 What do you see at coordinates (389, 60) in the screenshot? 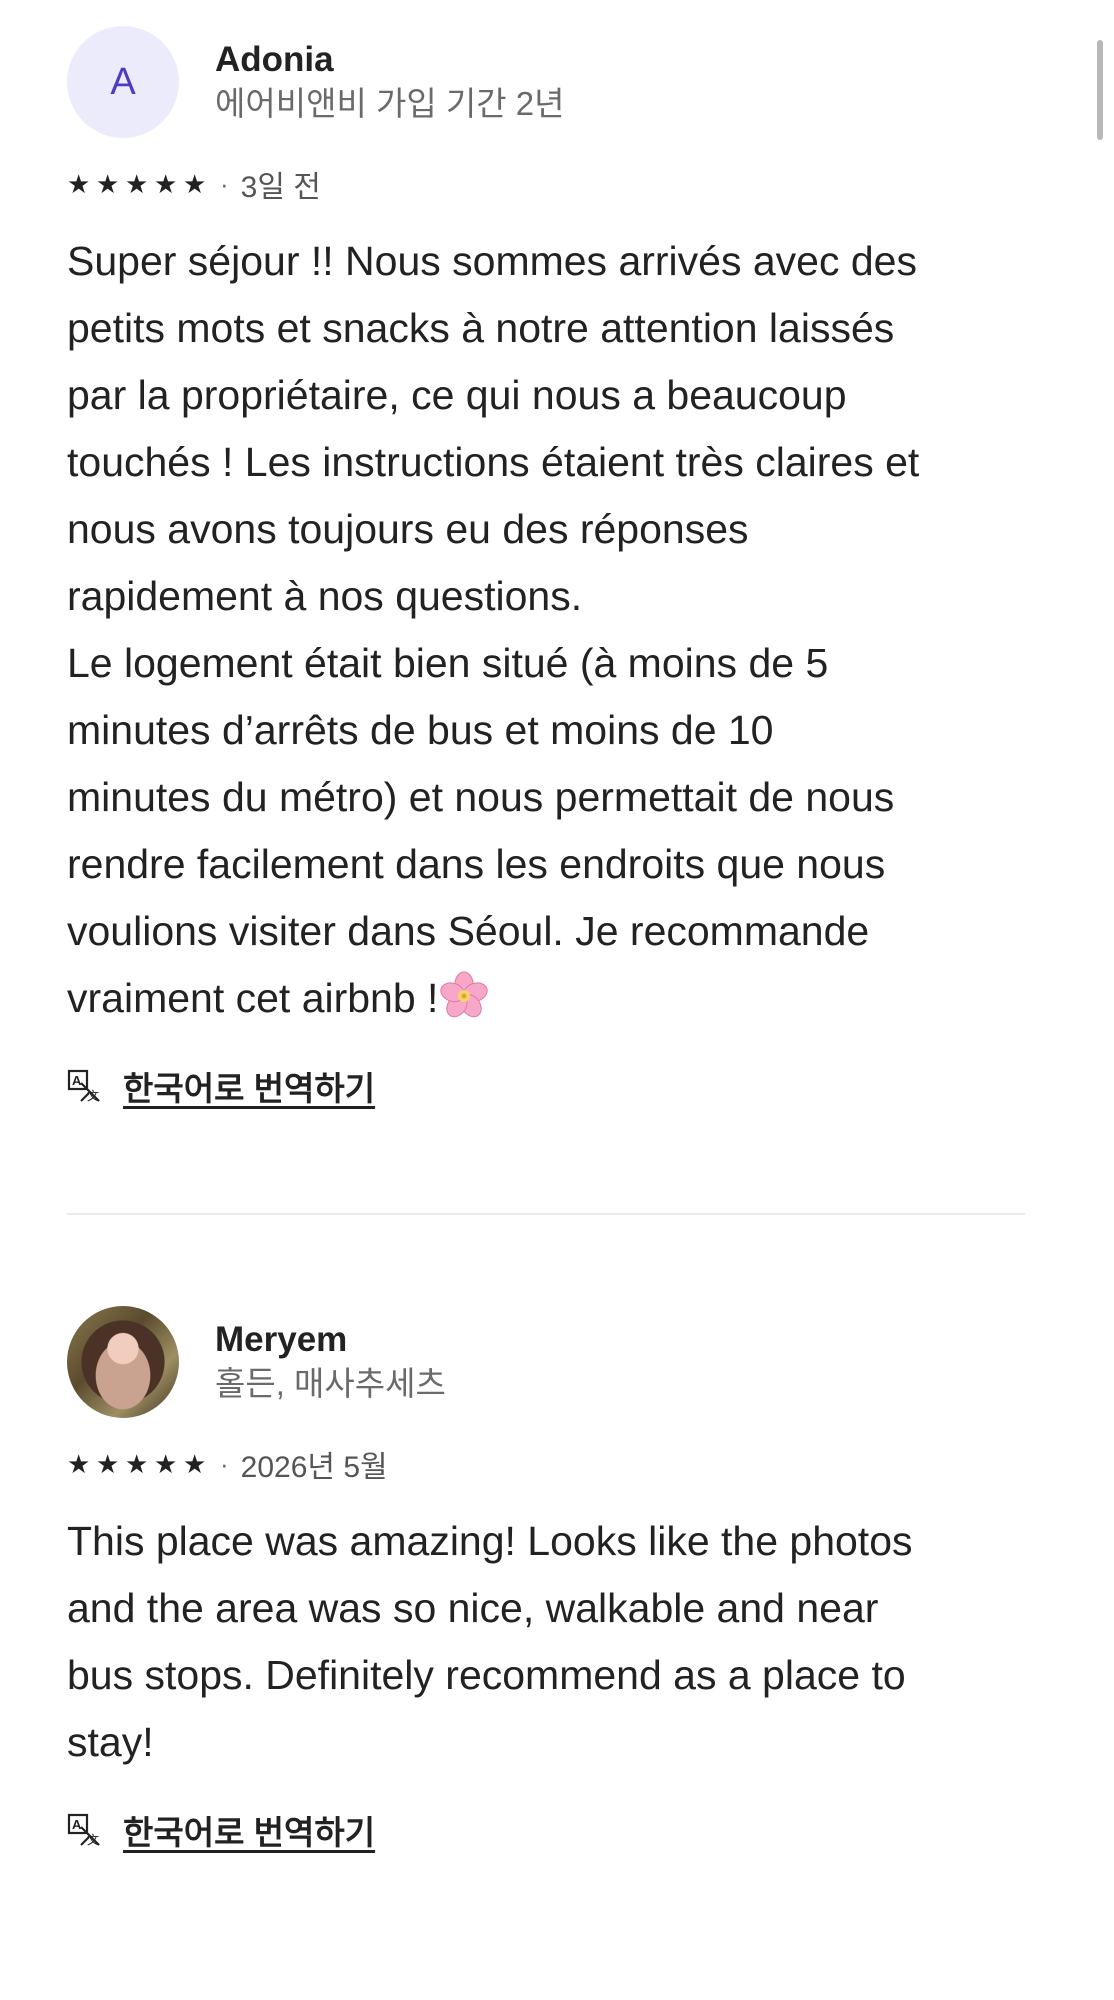
I see `reviewer-name: Adonia` at bounding box center [389, 60].